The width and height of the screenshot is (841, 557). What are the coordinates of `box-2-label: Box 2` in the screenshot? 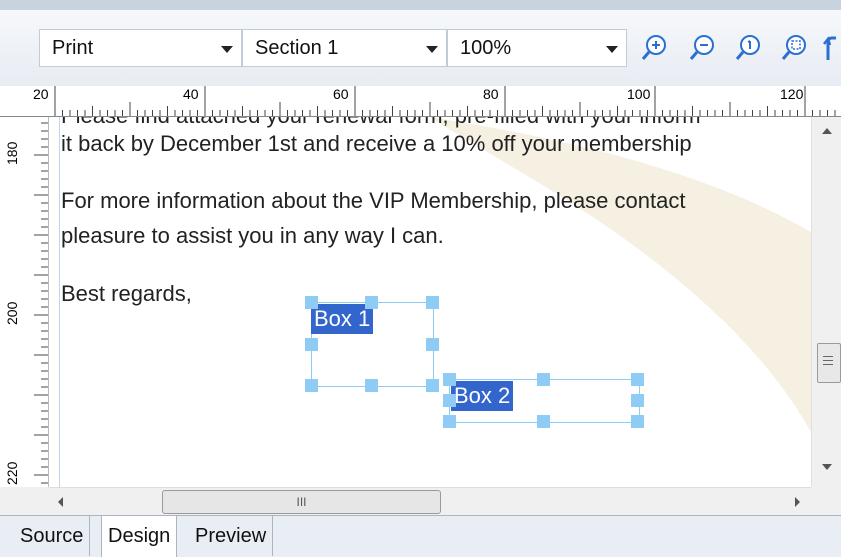 It's located at (482, 396).